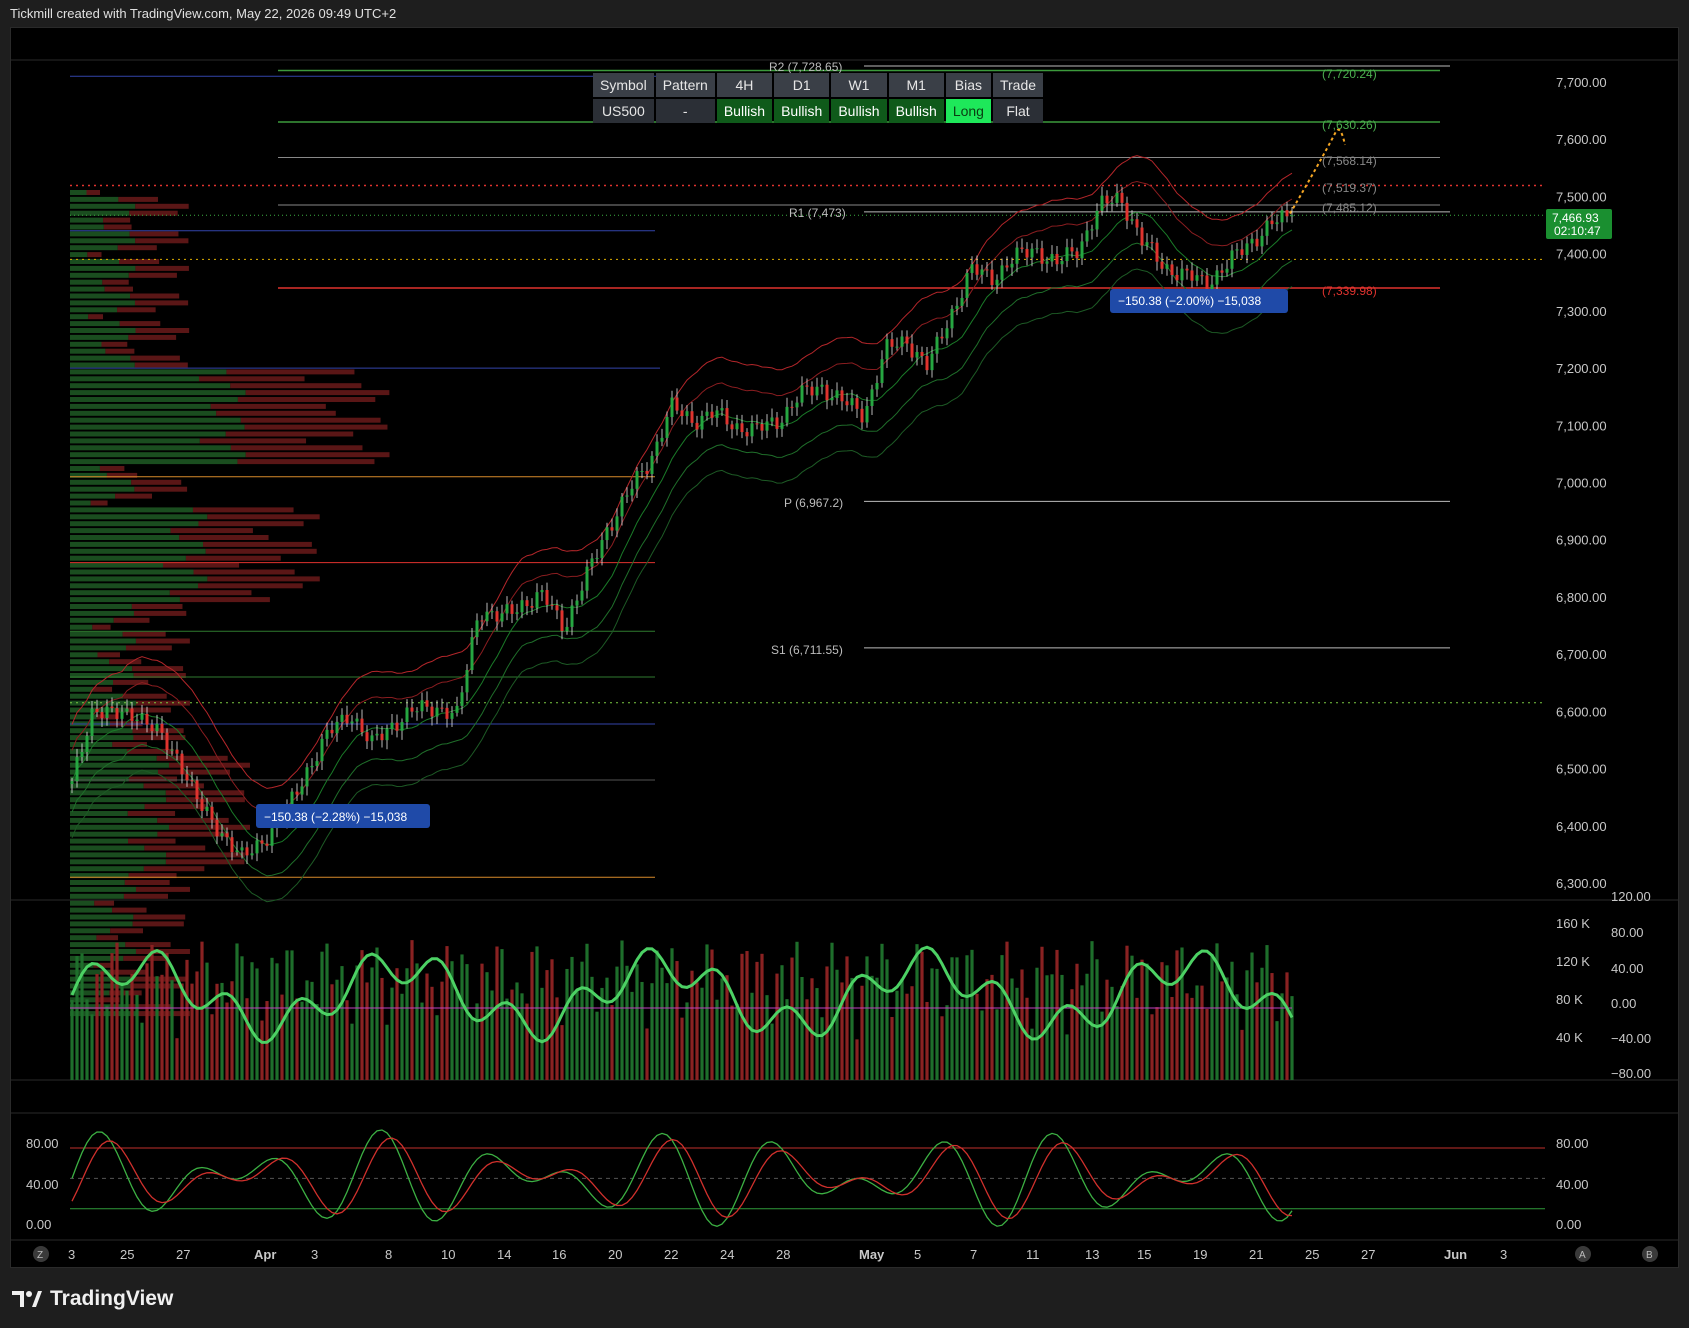 This screenshot has width=1689, height=1328. I want to click on price-tick-label: 7,400.00, so click(1581, 254).